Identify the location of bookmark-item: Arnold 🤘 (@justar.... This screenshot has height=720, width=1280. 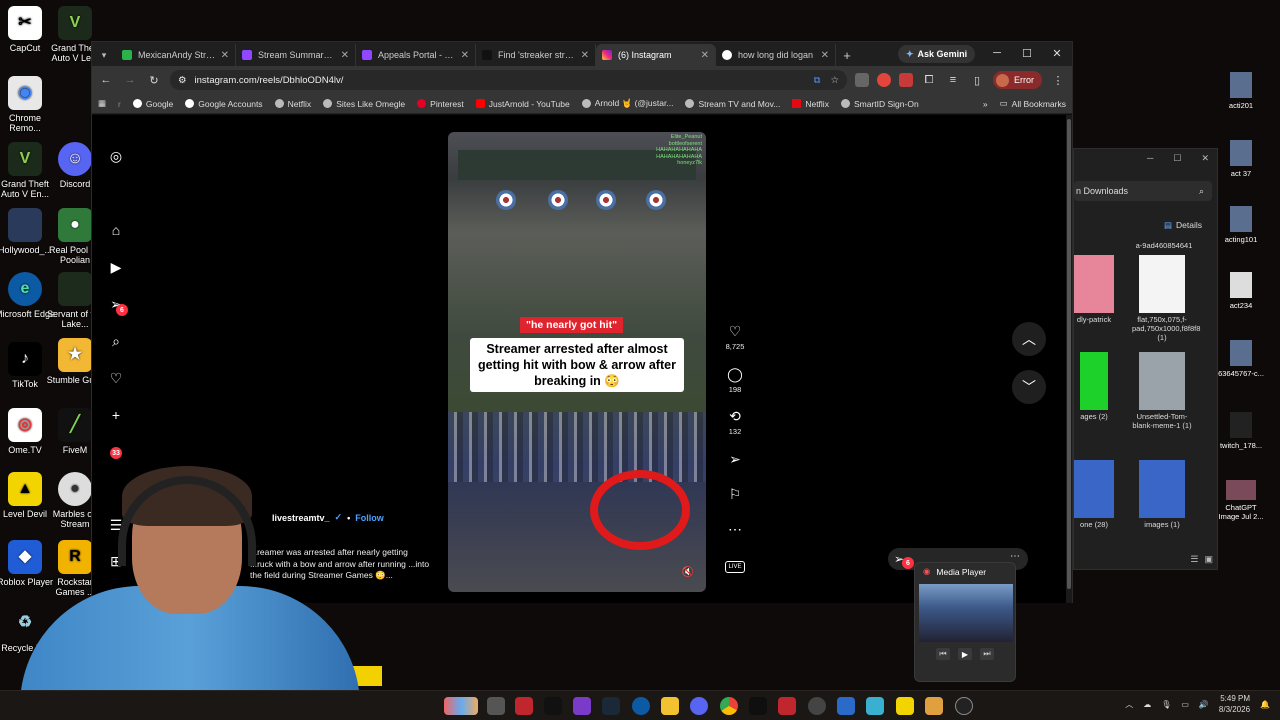
(627, 103).